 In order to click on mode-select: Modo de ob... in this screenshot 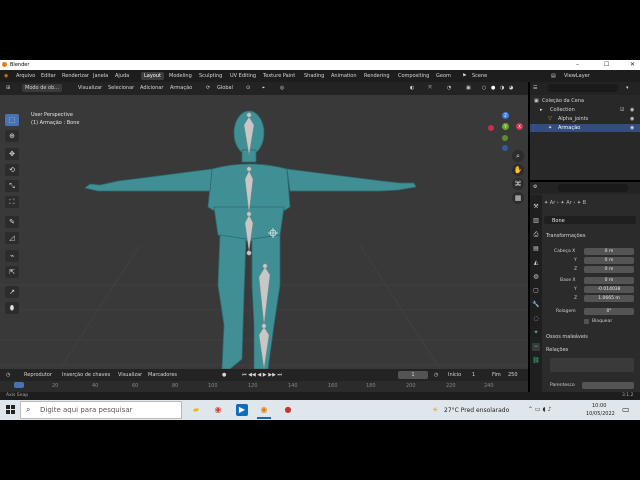, I will do `click(42, 88)`.